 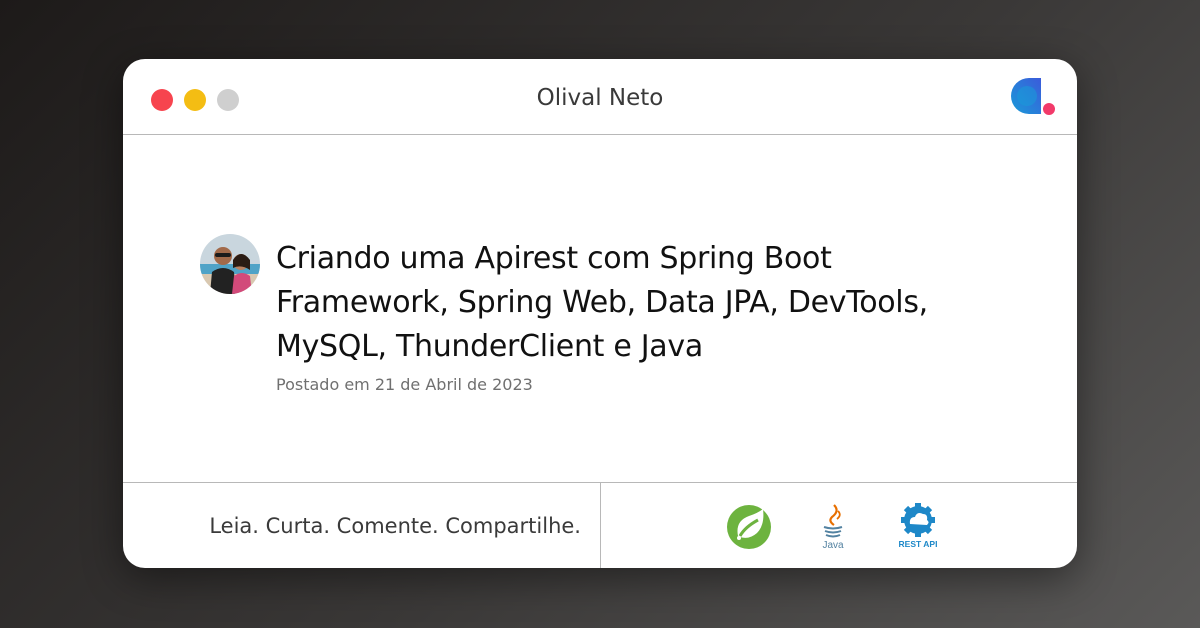 What do you see at coordinates (833, 545) in the screenshot?
I see `java-icon-label: Java` at bounding box center [833, 545].